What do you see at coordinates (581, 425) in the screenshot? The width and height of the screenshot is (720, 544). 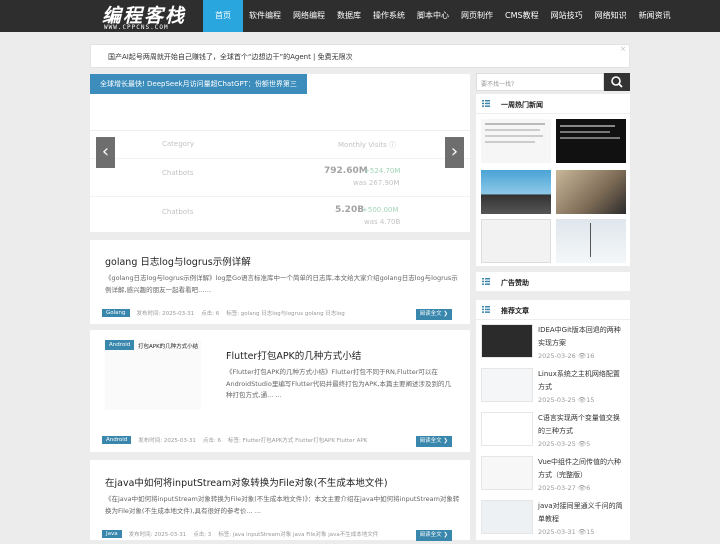 I see `article-title: C语言实现两个变量值交换的三种方式` at bounding box center [581, 425].